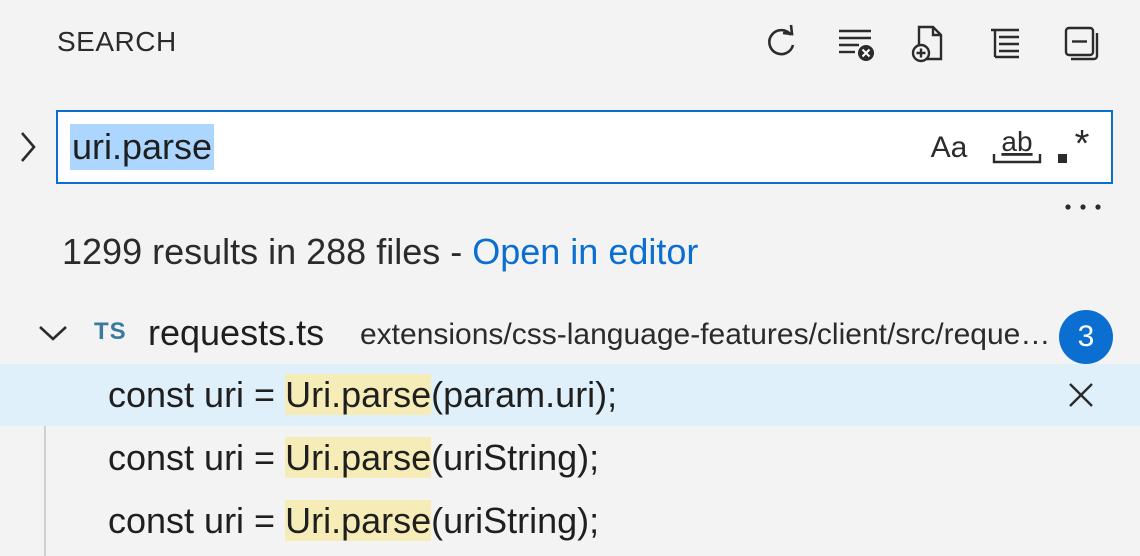 Image resolution: width=1140 pixels, height=556 pixels. I want to click on results-count-text: 1299 results in 288 files -, so click(267, 251).